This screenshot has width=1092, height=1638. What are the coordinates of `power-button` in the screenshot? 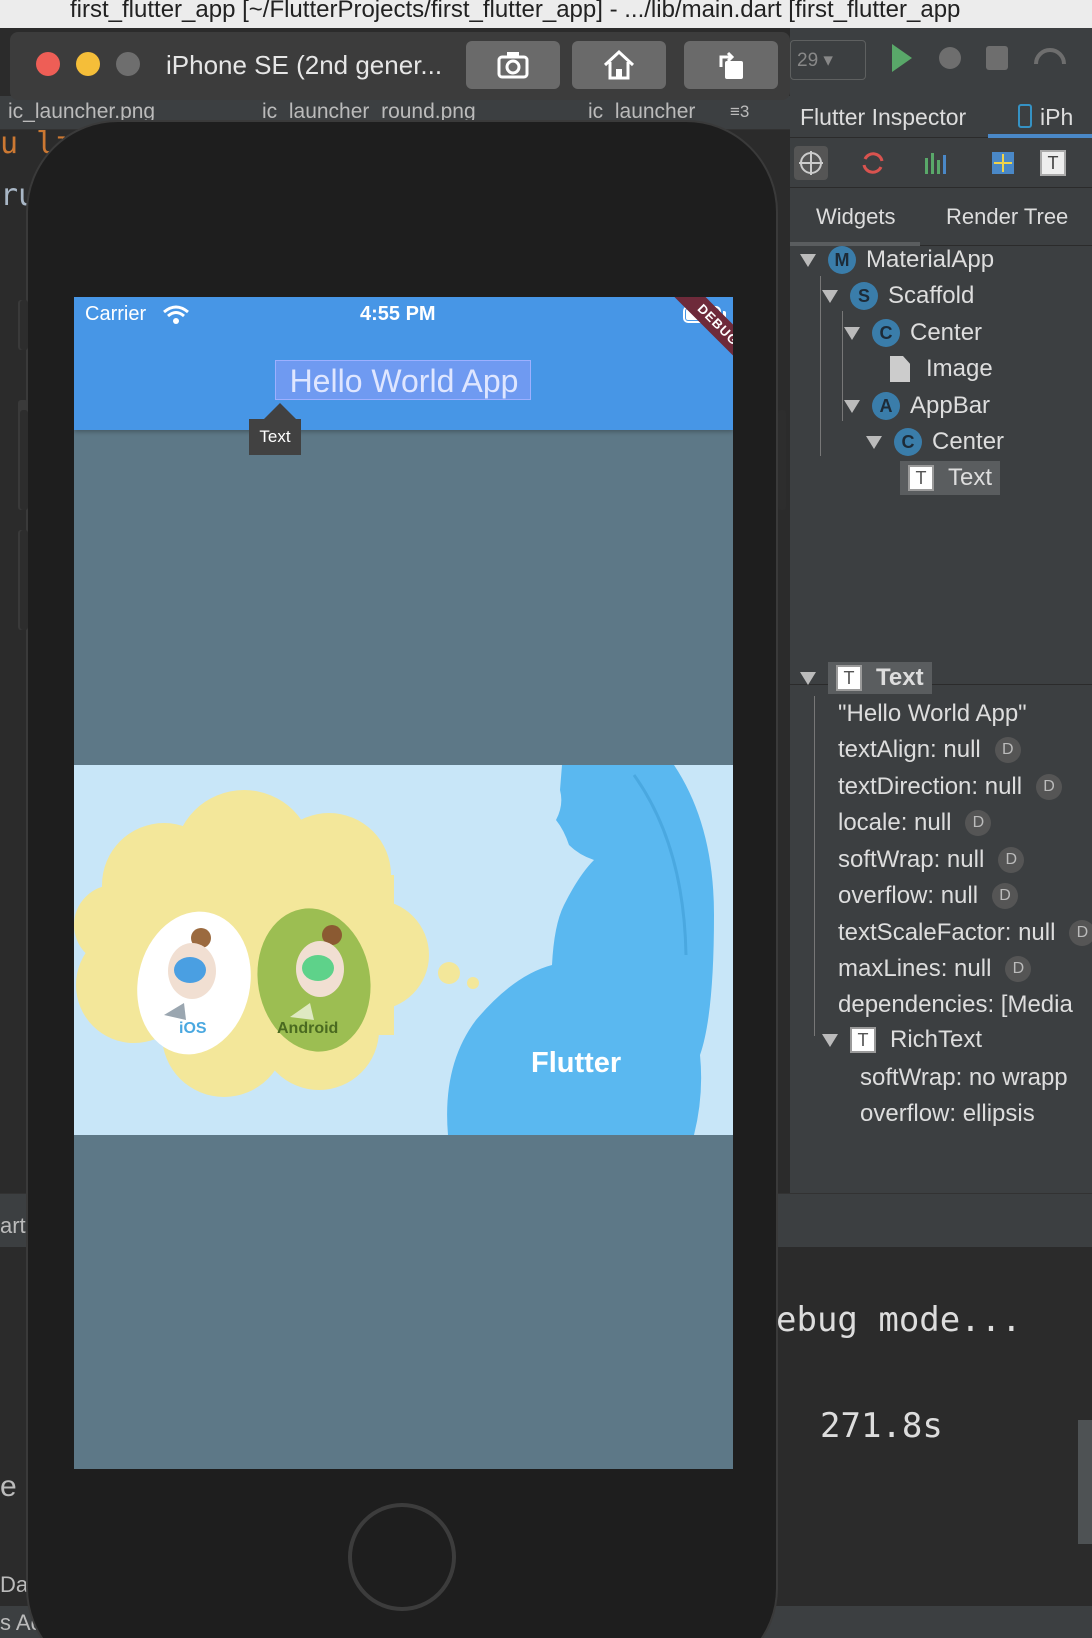 It's located at (782, 460).